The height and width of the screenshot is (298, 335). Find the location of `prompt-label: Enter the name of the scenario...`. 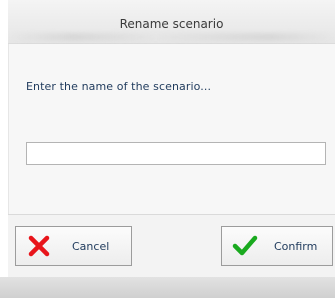

prompt-label: Enter the name of the scenario... is located at coordinates (119, 86).